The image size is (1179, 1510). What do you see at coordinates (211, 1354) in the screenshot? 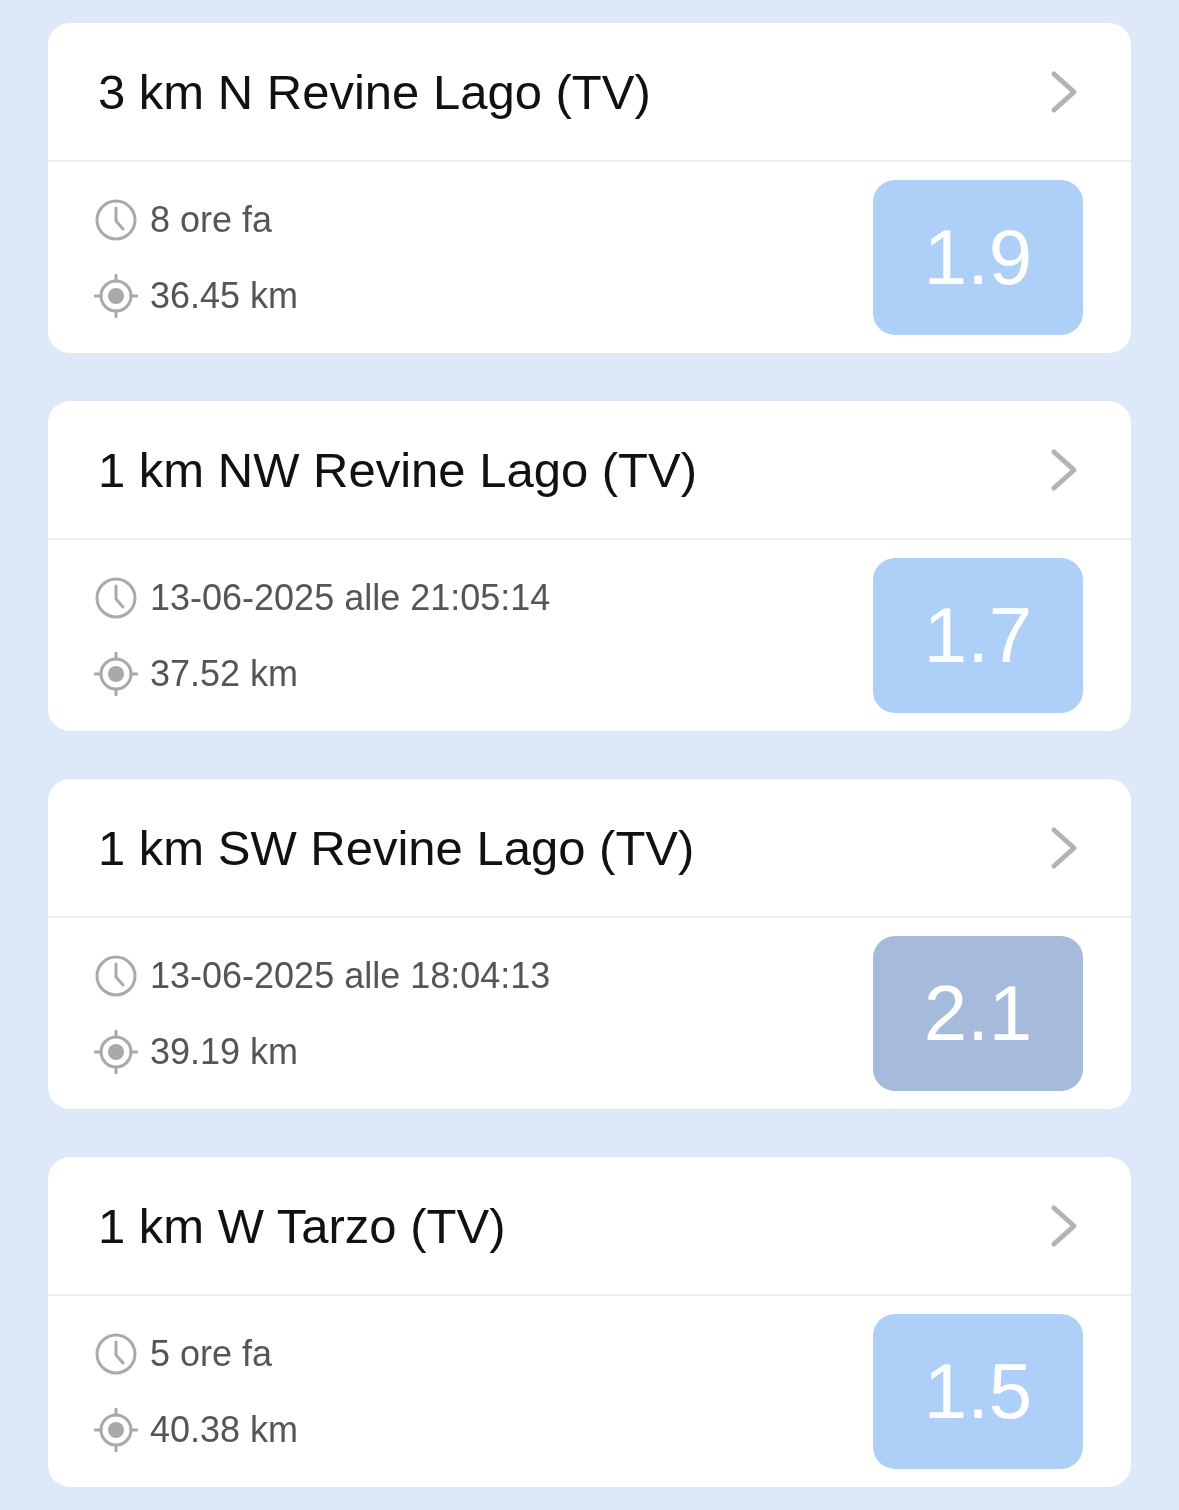
I see `event-time: 5 ore fa` at bounding box center [211, 1354].